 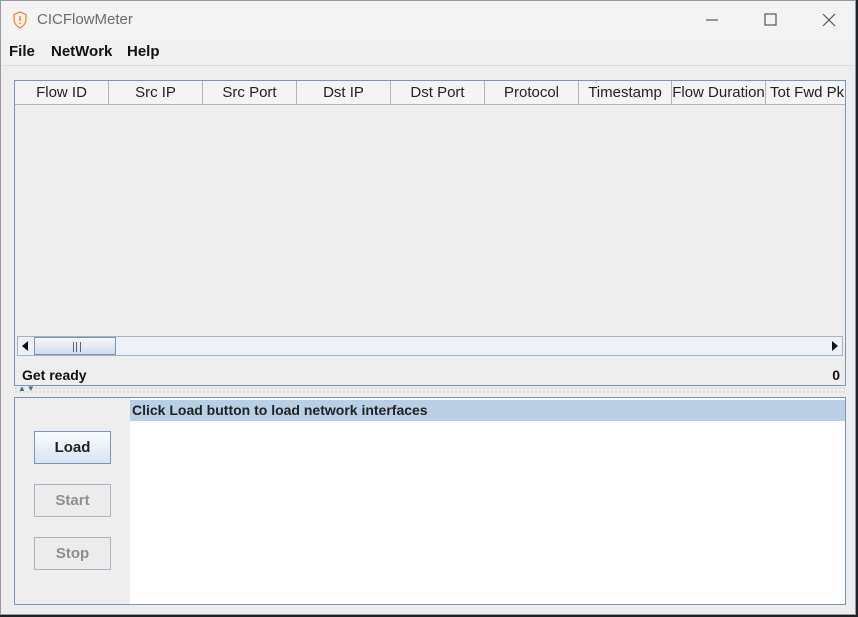 What do you see at coordinates (430, 346) in the screenshot?
I see `horizontal-scrollbar` at bounding box center [430, 346].